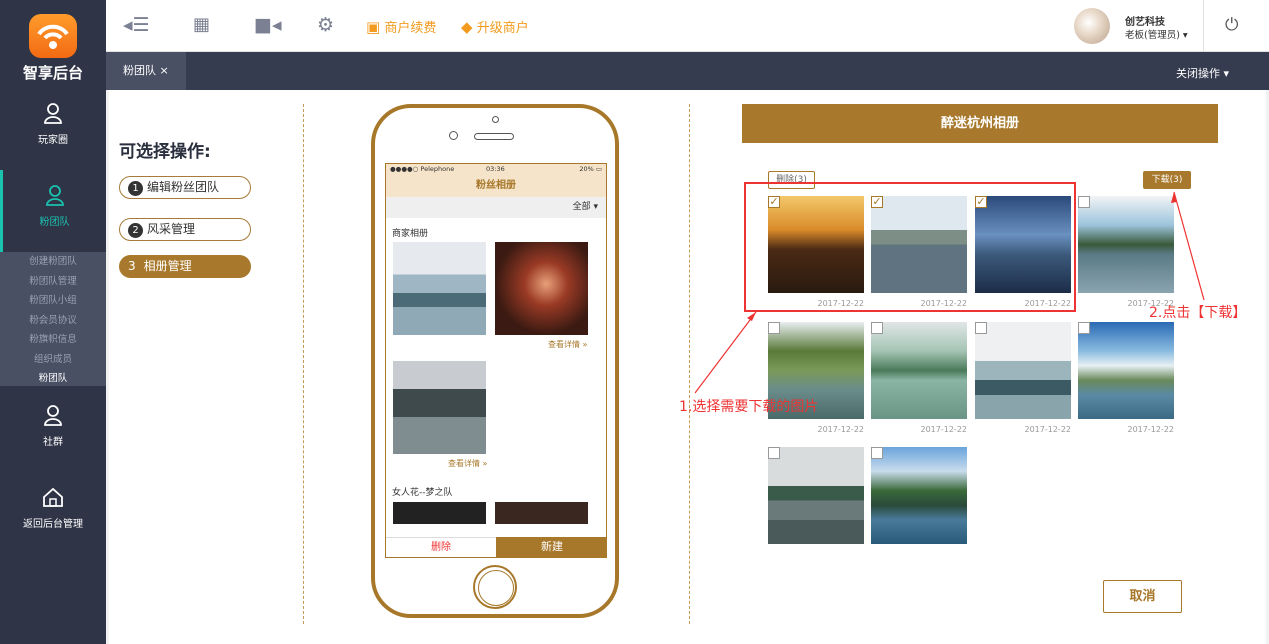  What do you see at coordinates (52, 73) in the screenshot?
I see `app-logo-text: 智享后台` at bounding box center [52, 73].